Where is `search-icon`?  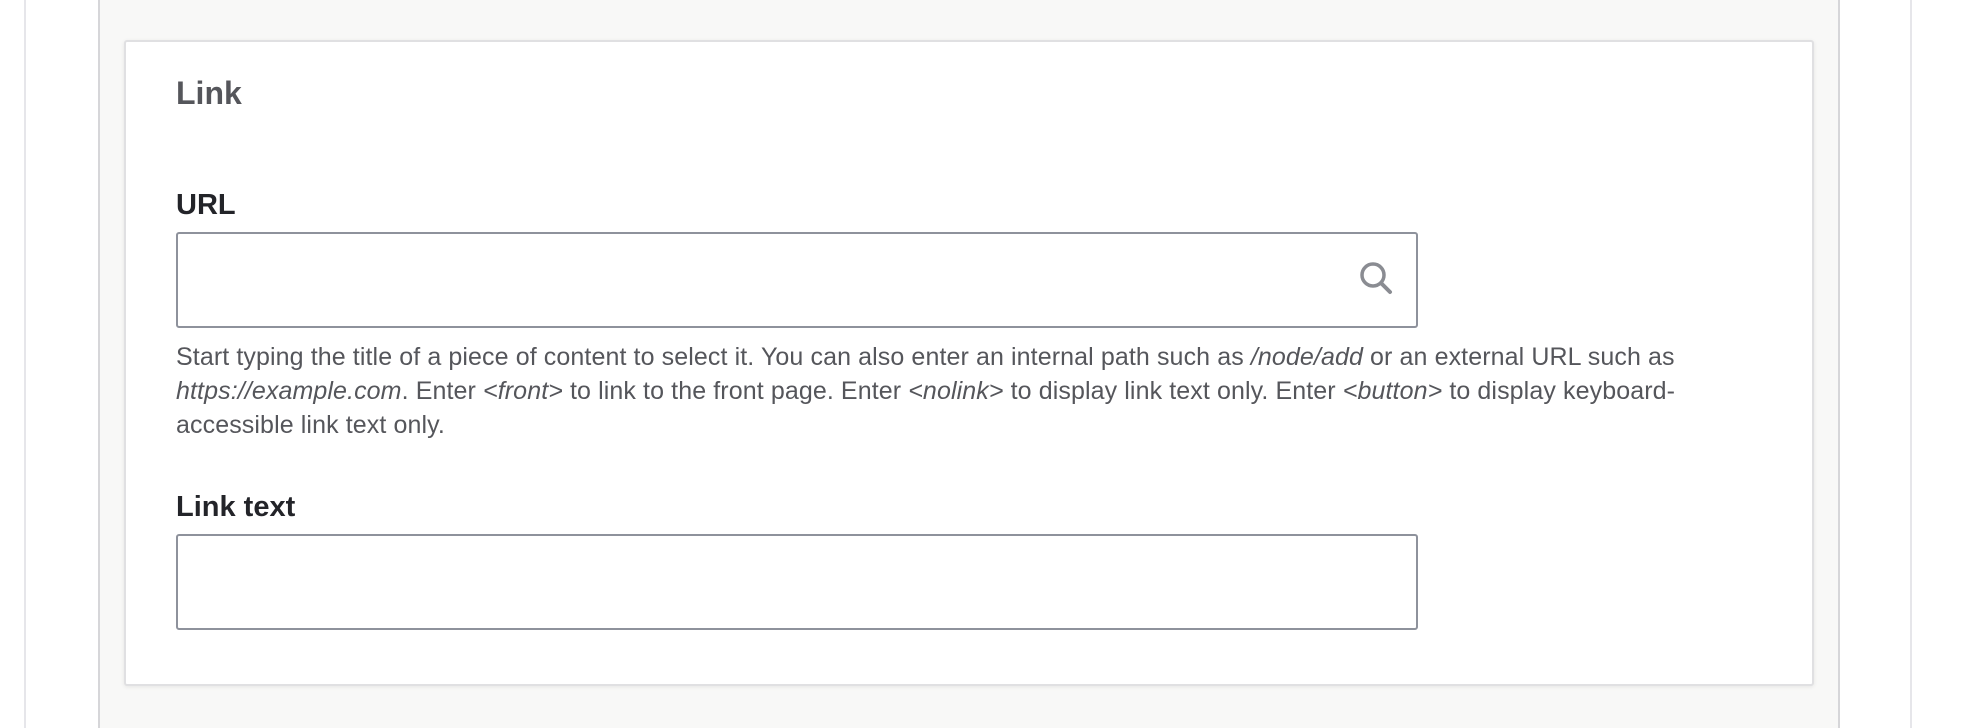 search-icon is located at coordinates (1376, 278).